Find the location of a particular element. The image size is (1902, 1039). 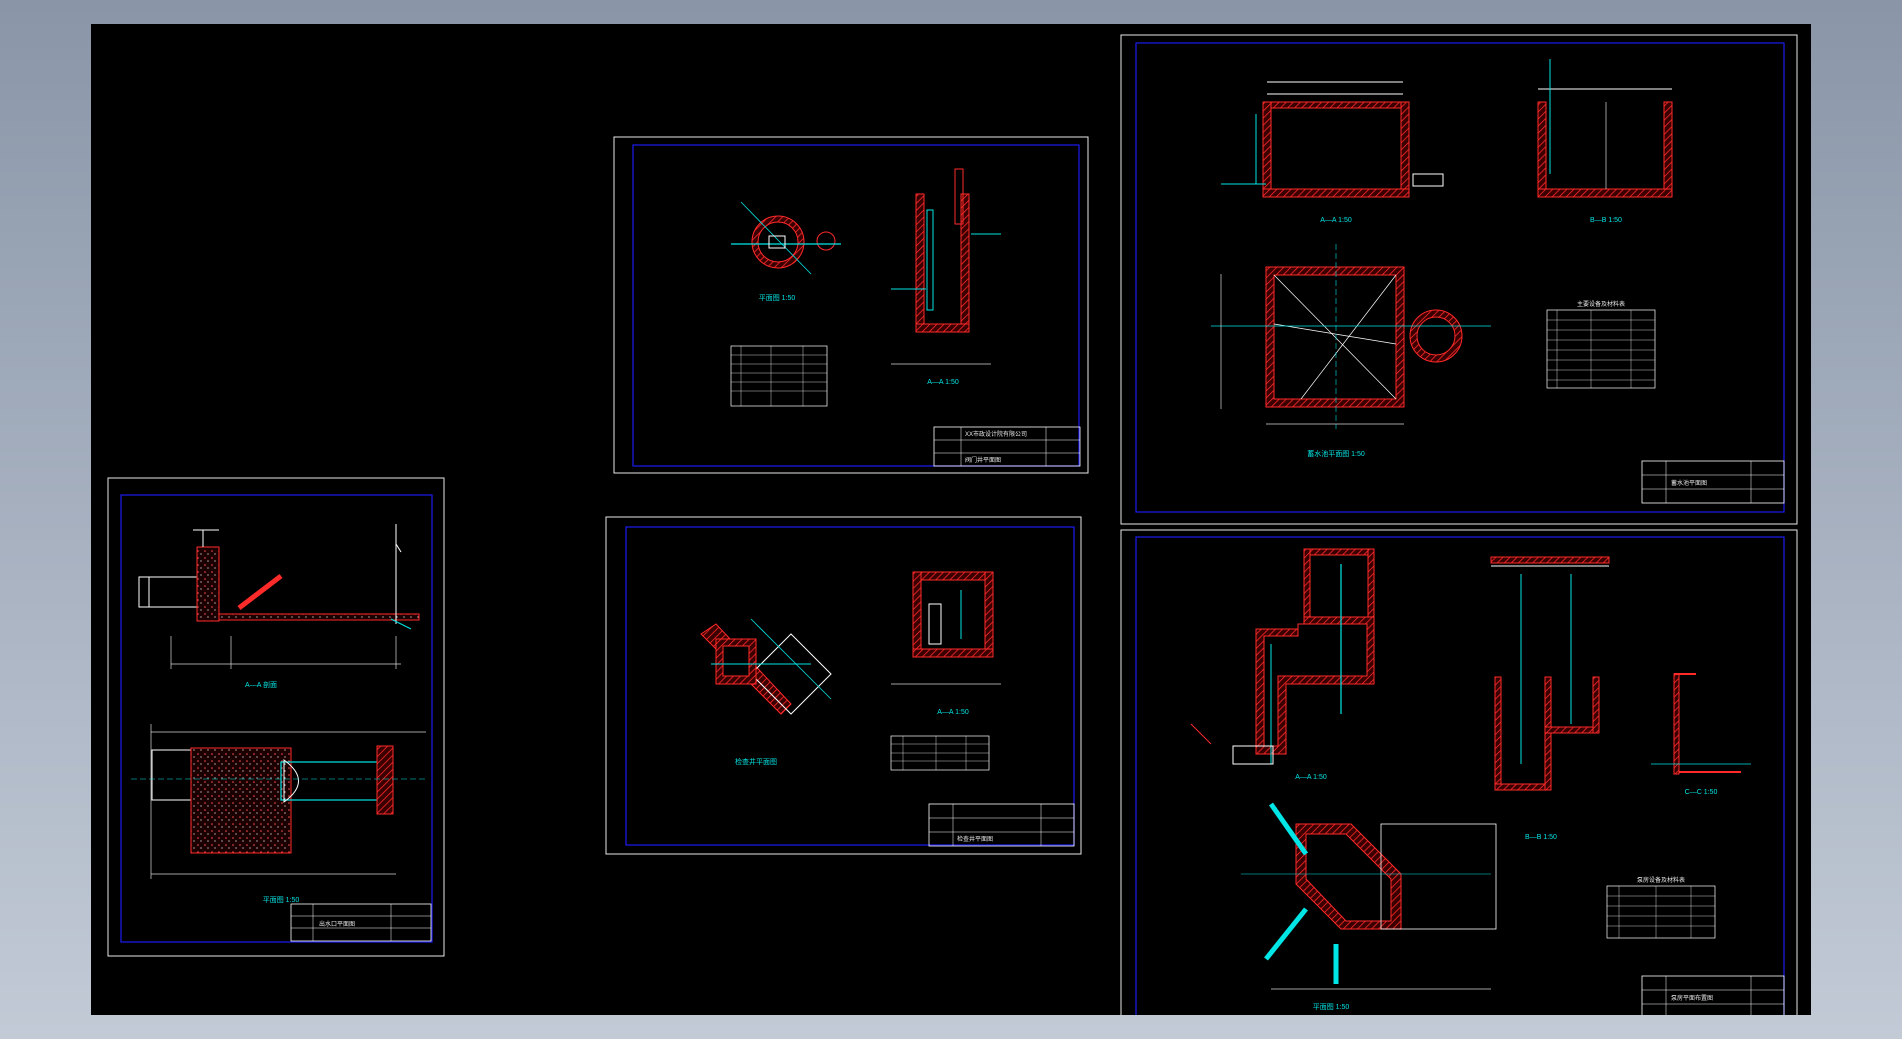

title-block-4: 蓄水池平面图 is located at coordinates (1713, 482).